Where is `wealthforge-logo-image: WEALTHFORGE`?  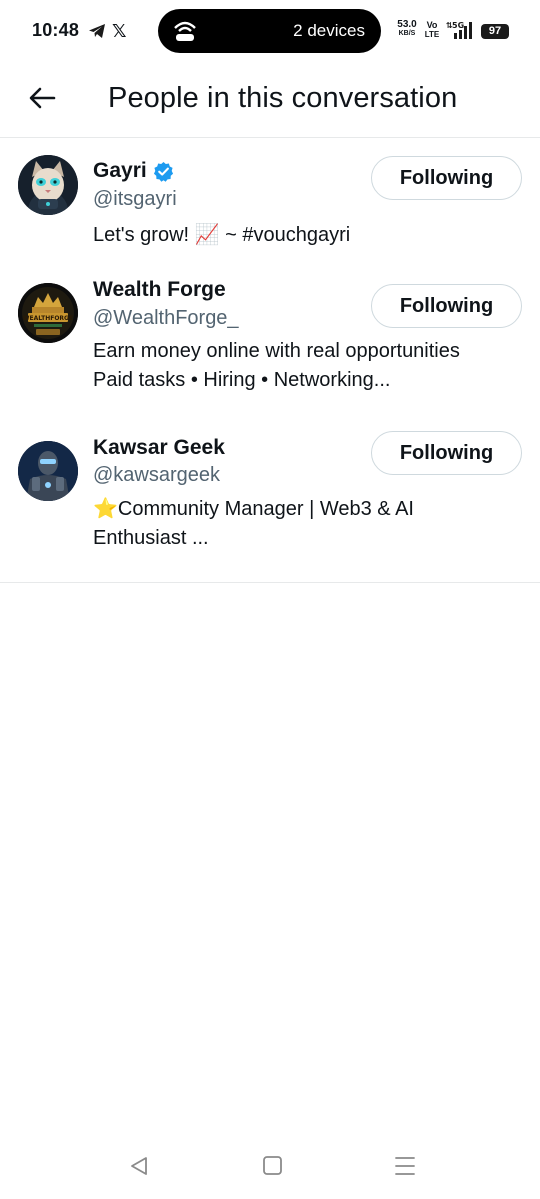 wealthforge-logo-image: WEALTHFORGE is located at coordinates (48, 313).